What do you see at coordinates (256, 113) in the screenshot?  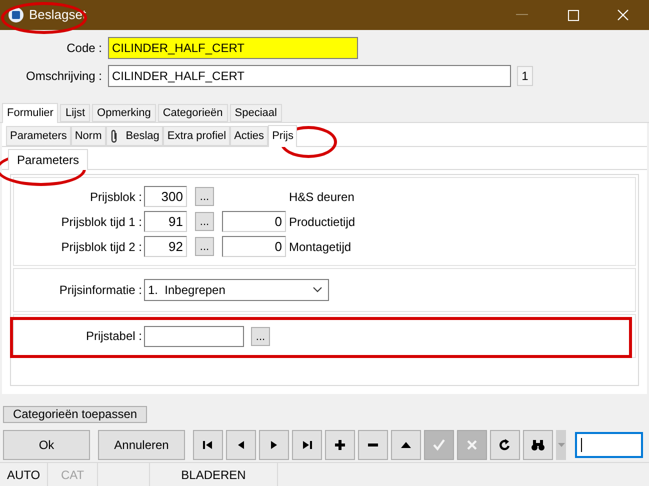 I see `tab: Speciaal` at bounding box center [256, 113].